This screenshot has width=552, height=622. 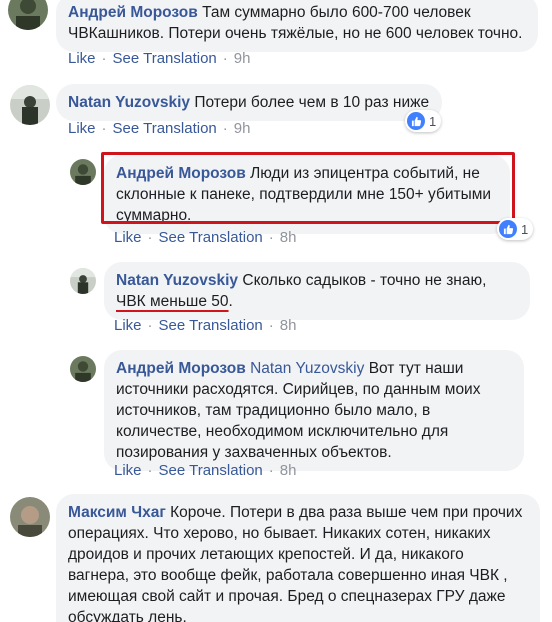 What do you see at coordinates (307, 368) in the screenshot?
I see `mention-link: Natan Yuzovskiy` at bounding box center [307, 368].